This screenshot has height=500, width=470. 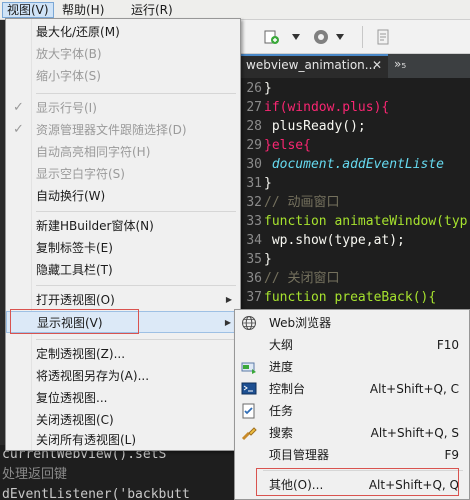 I want to click on menu-item-explorer-follow-selection: ✓ 资源管理器文件跟随选择(D), so click(x=123, y=130).